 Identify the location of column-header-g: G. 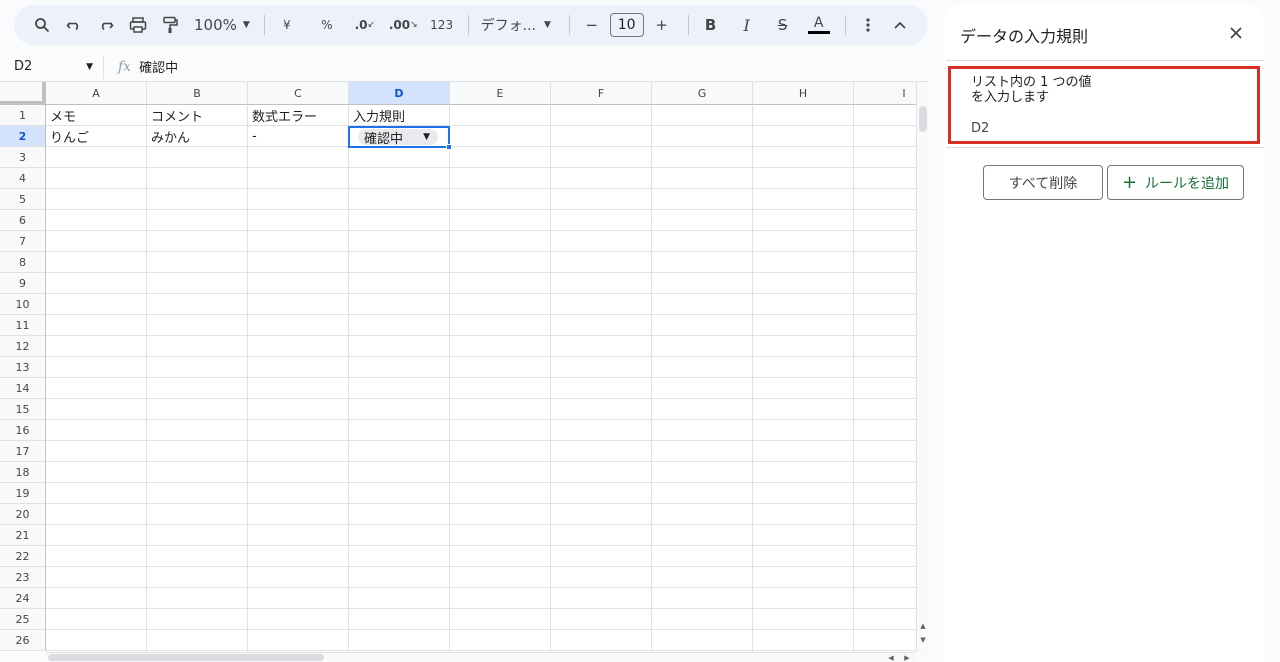
(702, 93).